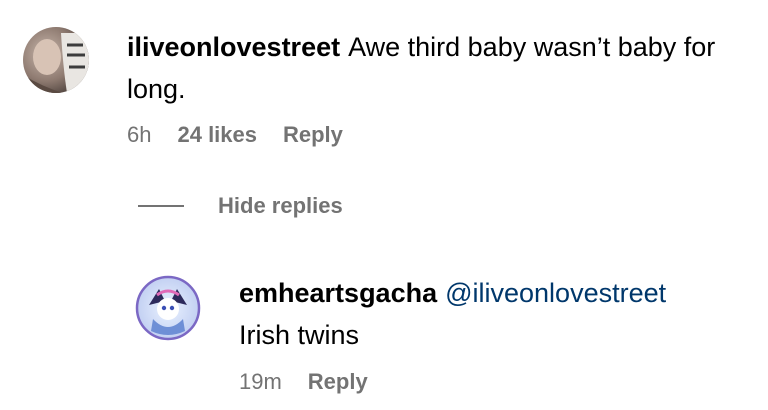 This screenshot has width=768, height=410. What do you see at coordinates (161, 206) in the screenshot?
I see `replies-divider-line` at bounding box center [161, 206].